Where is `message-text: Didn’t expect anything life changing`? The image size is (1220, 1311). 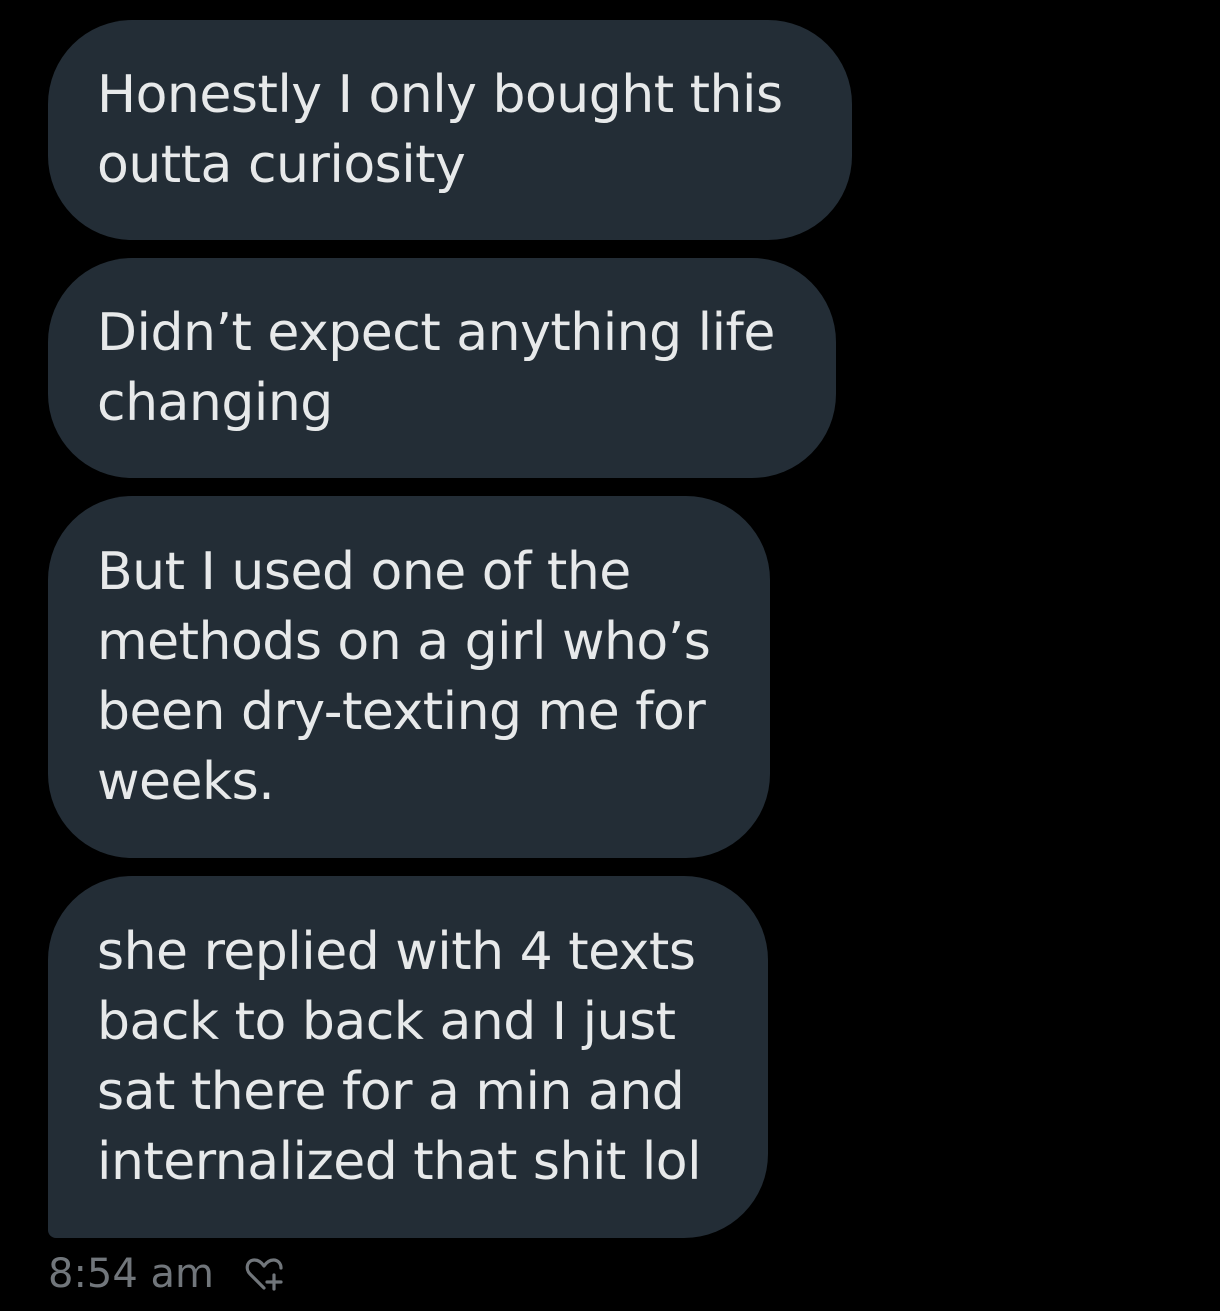 message-text: Didn’t expect anything life changing is located at coordinates (436, 368).